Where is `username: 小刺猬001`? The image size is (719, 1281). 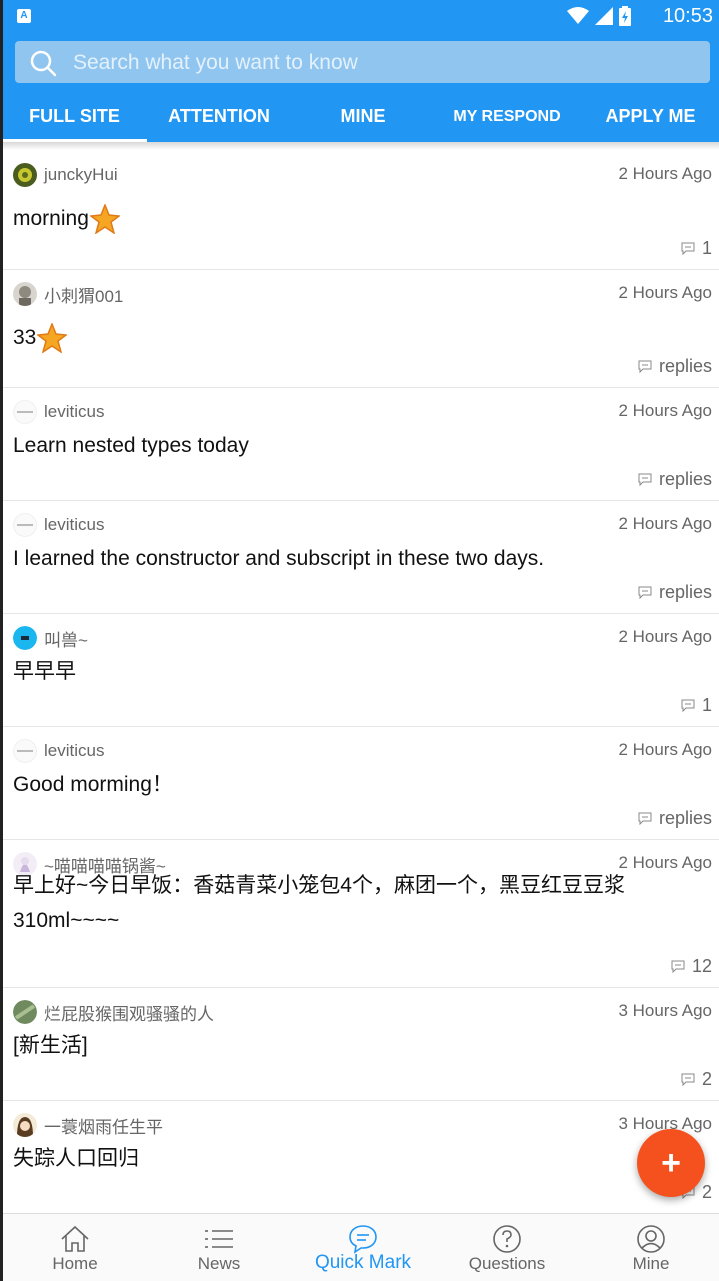
username: 小刺猬001 is located at coordinates (83, 294).